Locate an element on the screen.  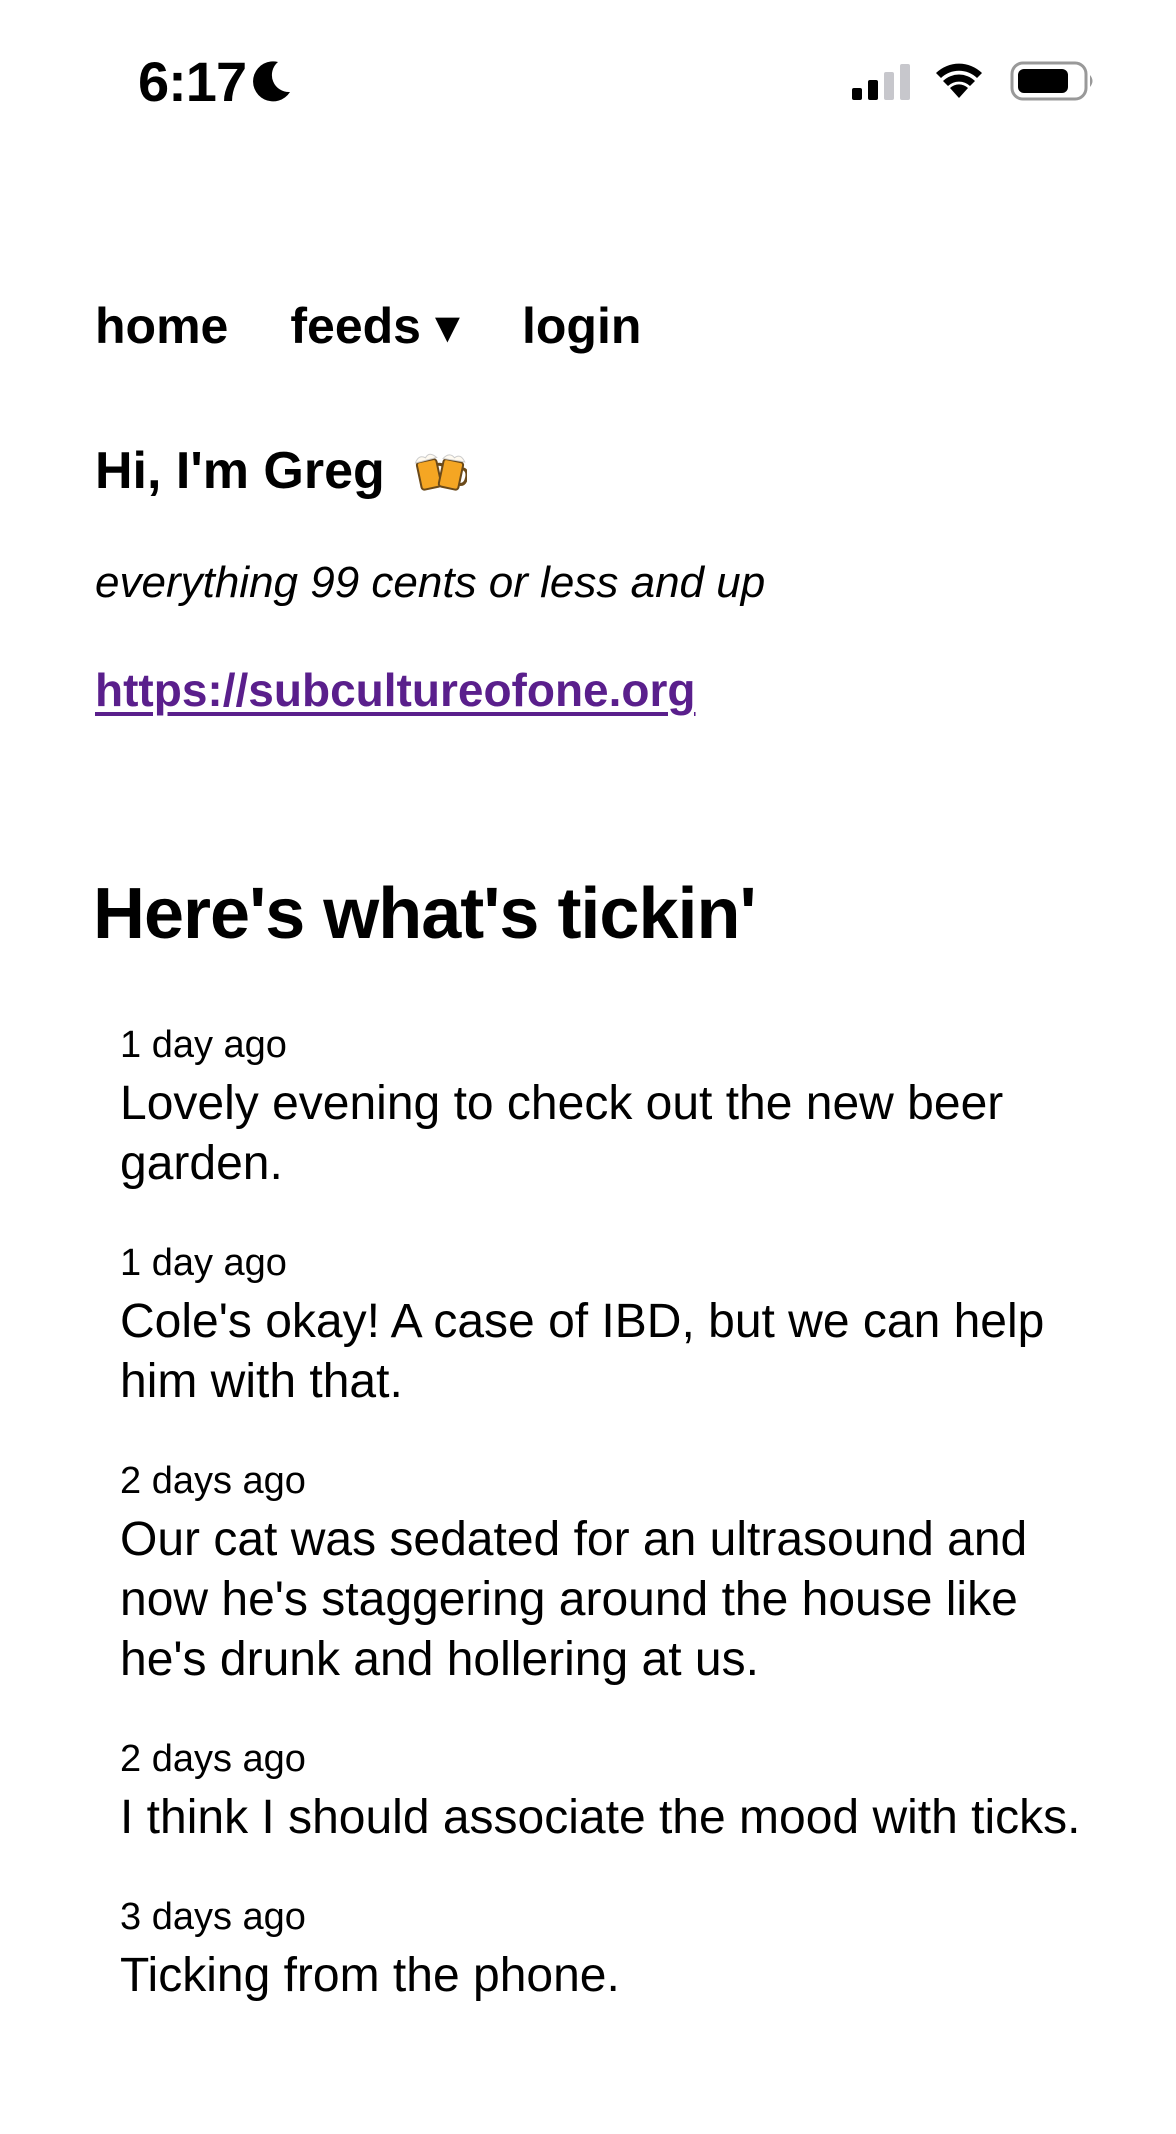
status-bar: 6:17 is located at coordinates (588, 80).